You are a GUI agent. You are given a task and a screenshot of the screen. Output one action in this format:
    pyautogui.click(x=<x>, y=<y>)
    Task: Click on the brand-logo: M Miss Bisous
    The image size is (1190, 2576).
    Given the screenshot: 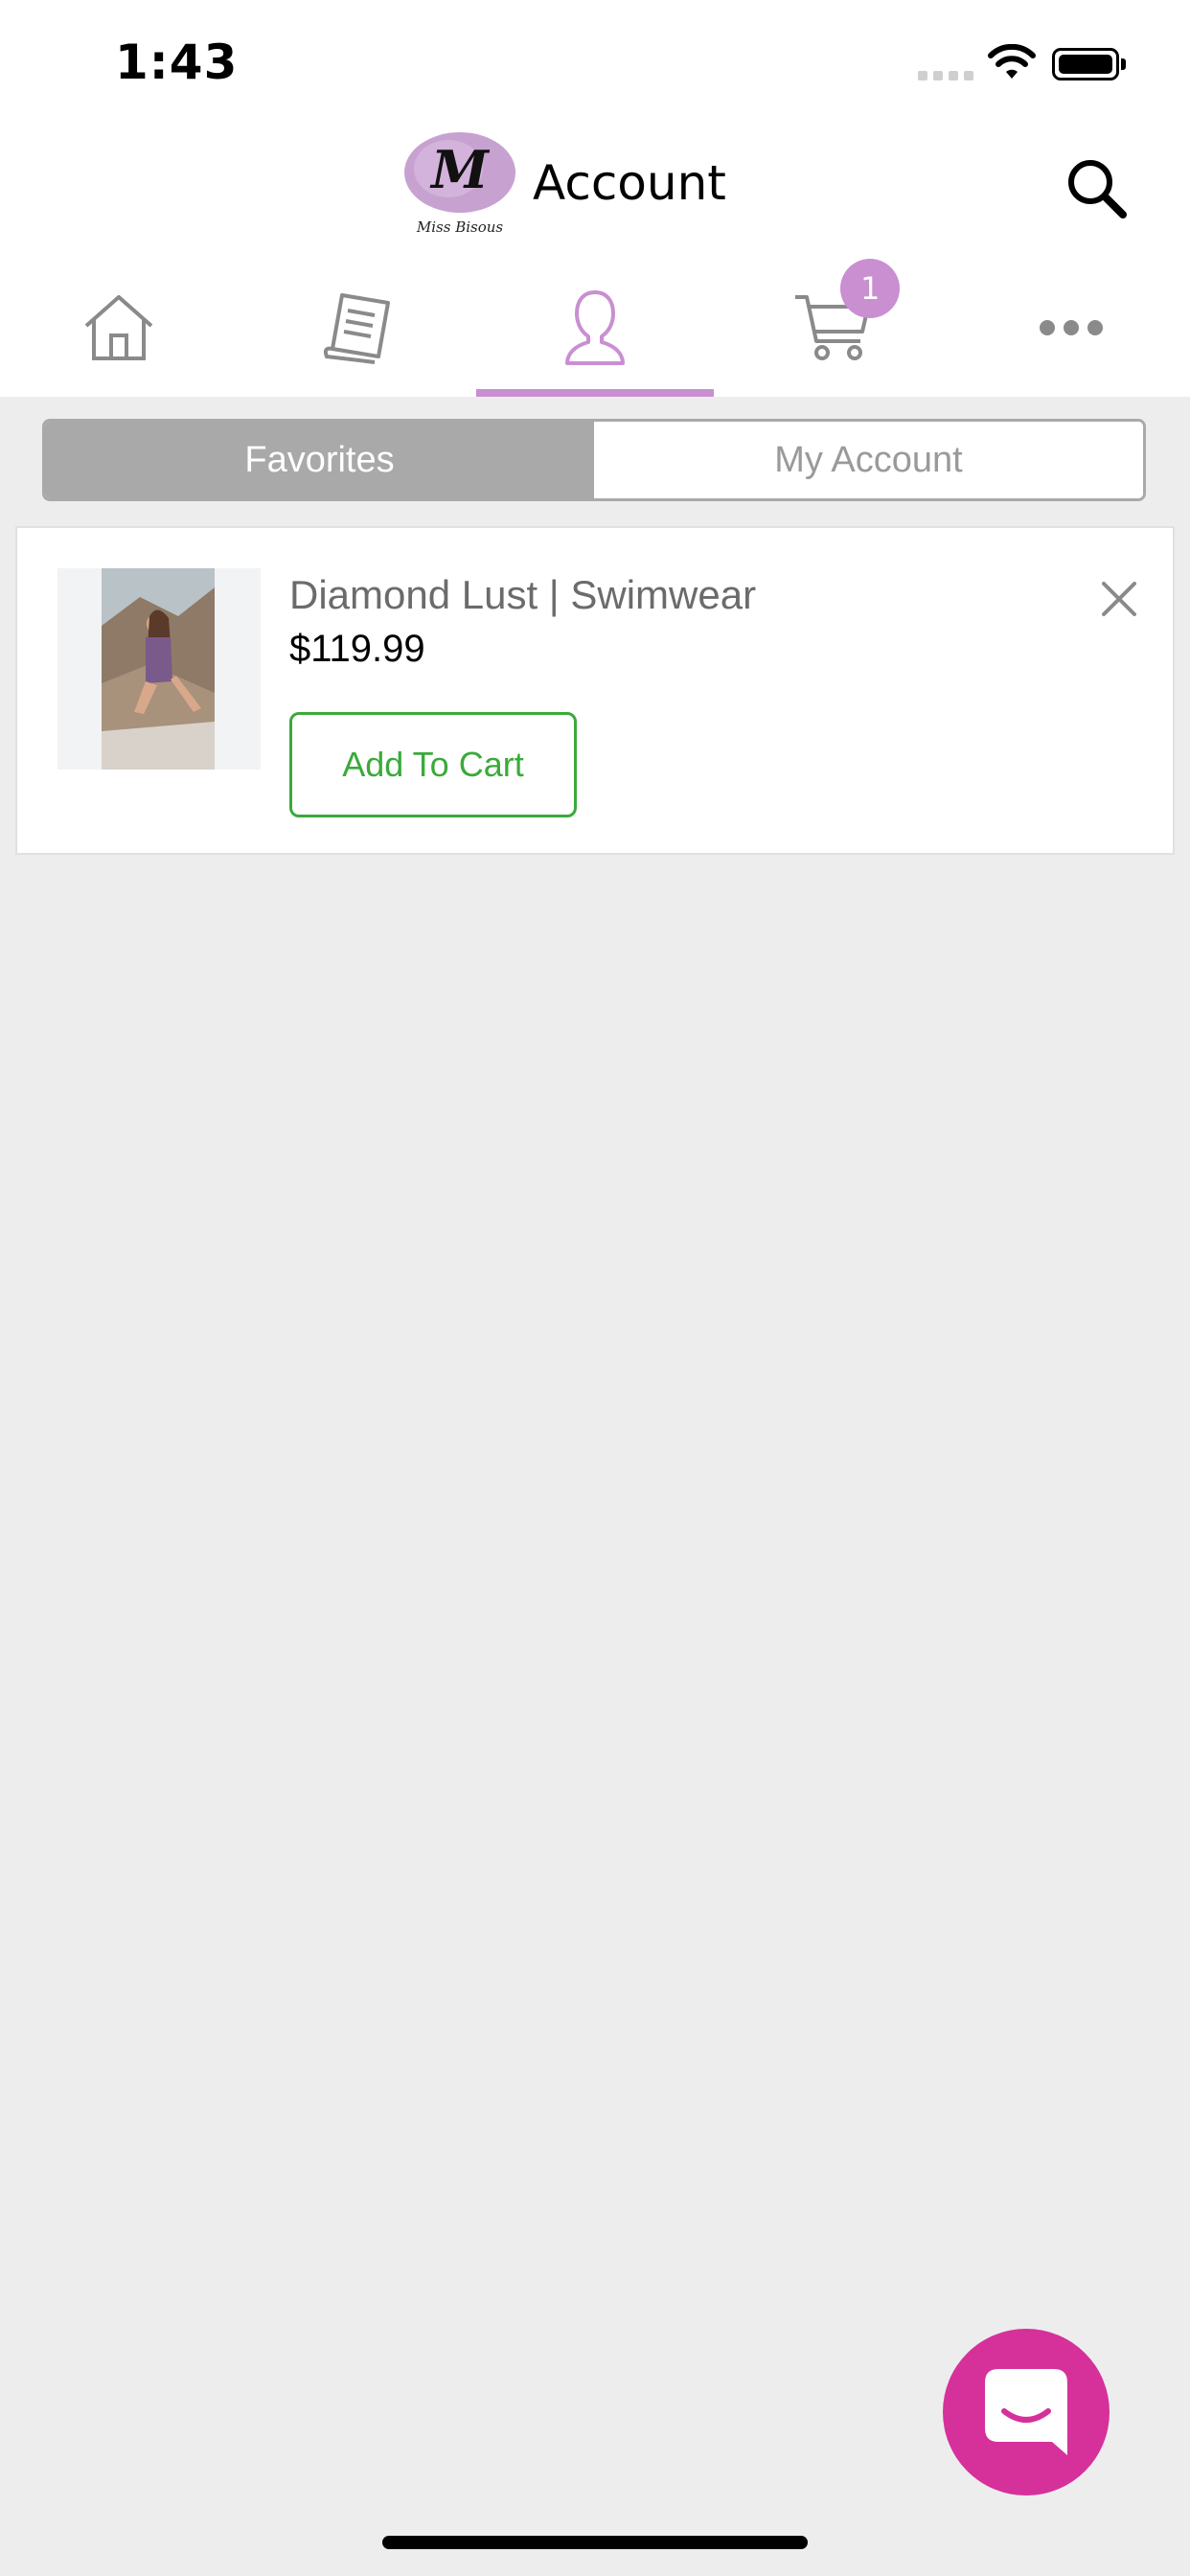 What is the action you would take?
    pyautogui.click(x=460, y=184)
    